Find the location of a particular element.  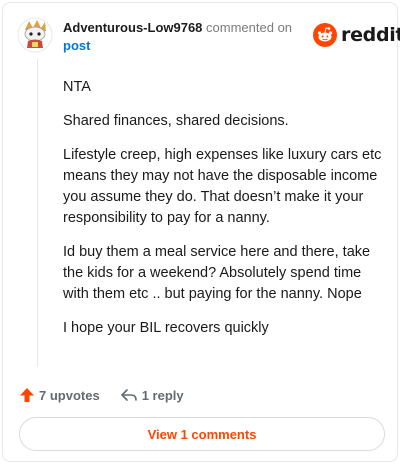

upvote-arrow-icon is located at coordinates (27, 395).